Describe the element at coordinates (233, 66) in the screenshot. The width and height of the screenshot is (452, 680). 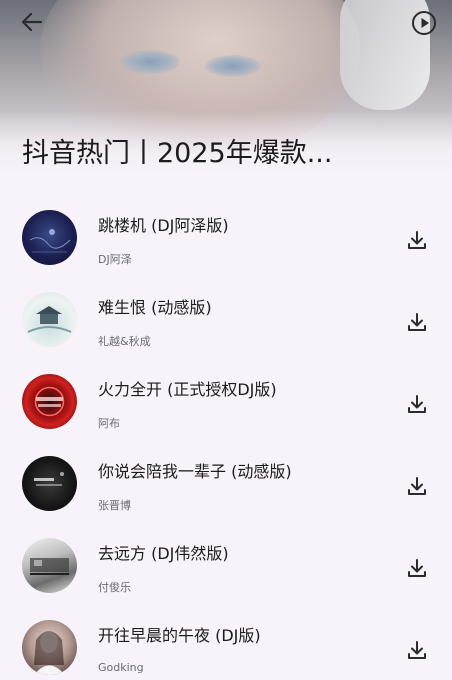
I see `banner-image-eye-right` at that location.